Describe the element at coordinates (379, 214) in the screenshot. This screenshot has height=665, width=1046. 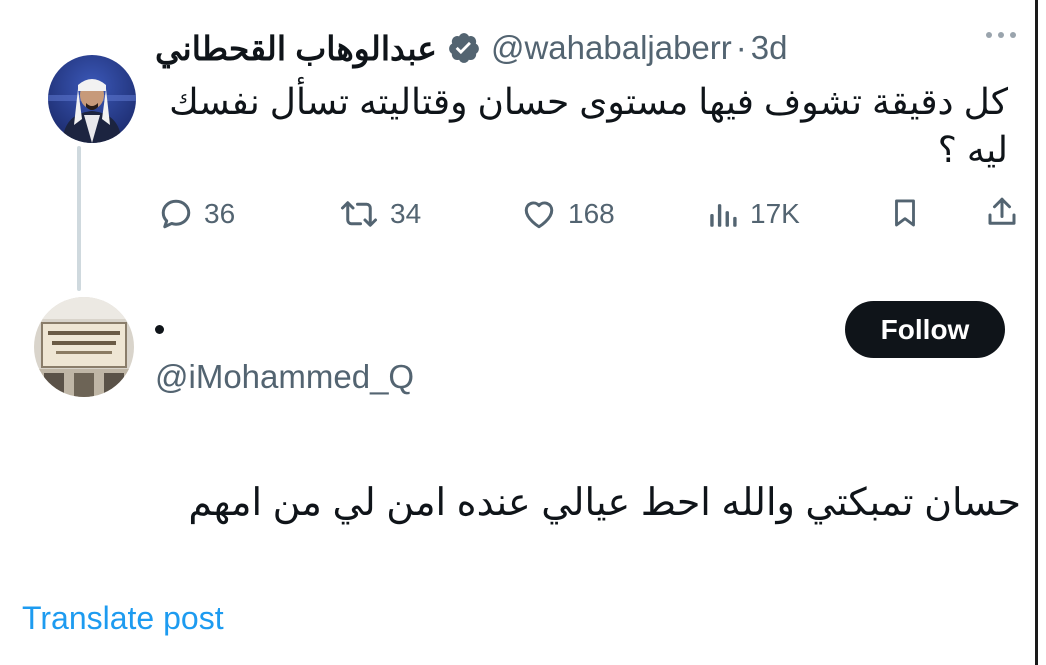
I see `repost-button: 34` at that location.